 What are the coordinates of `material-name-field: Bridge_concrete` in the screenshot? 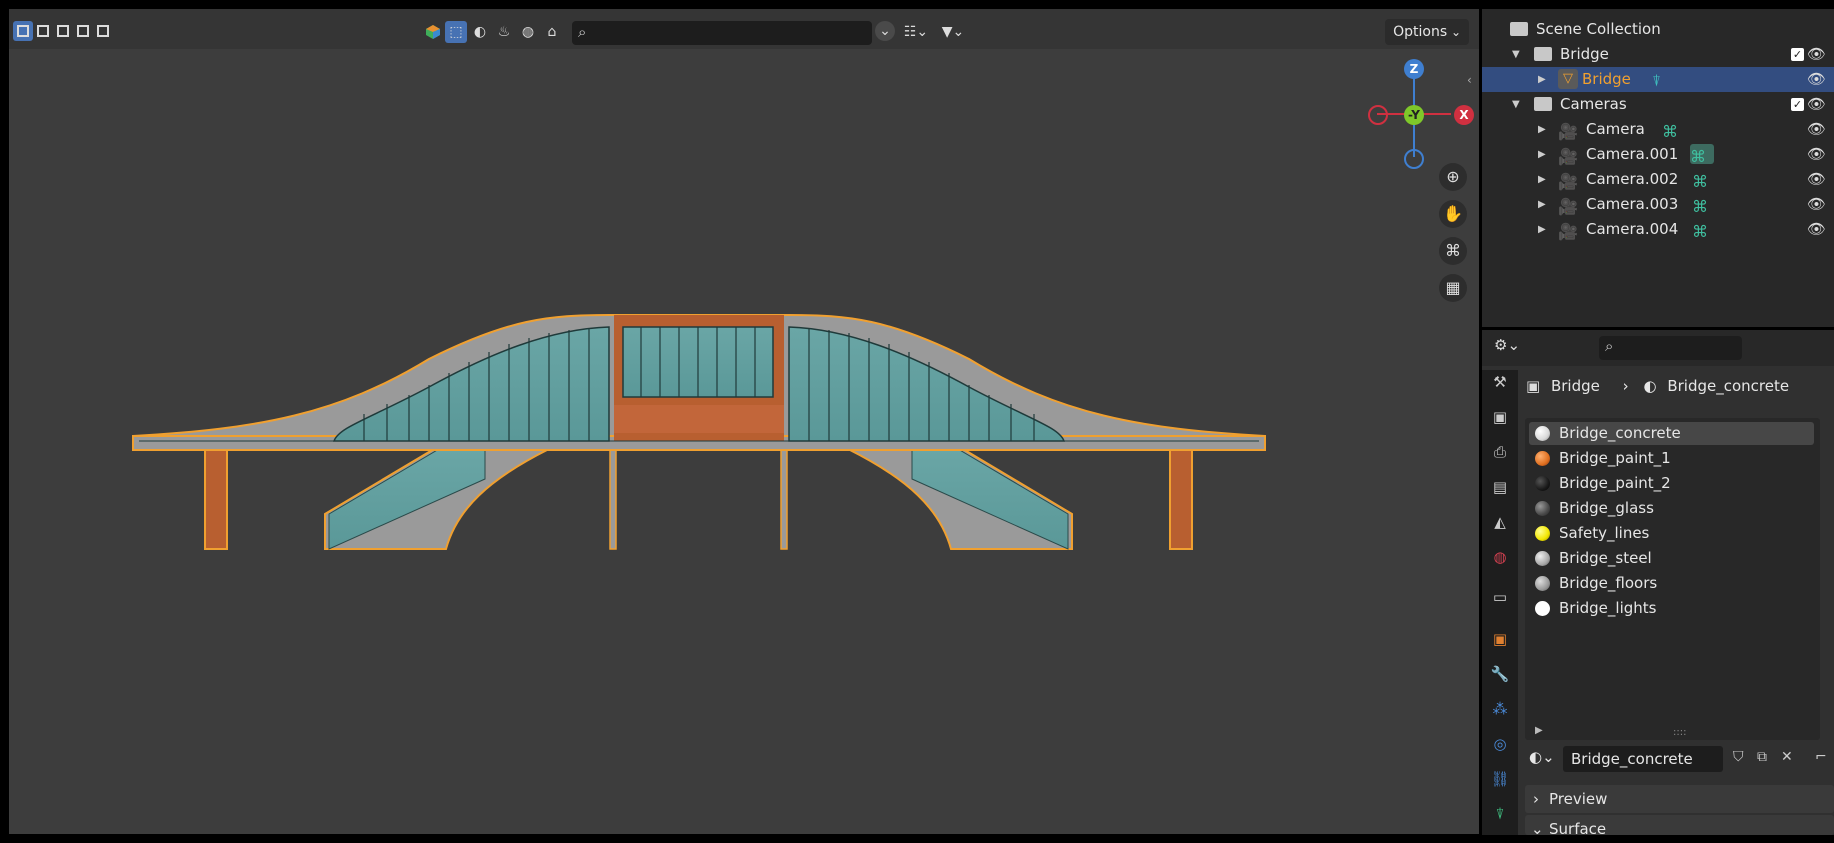 It's located at (1643, 759).